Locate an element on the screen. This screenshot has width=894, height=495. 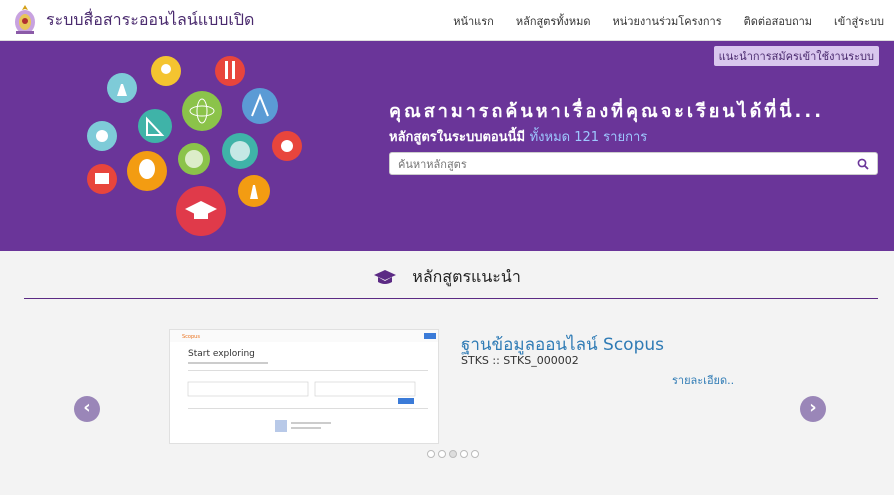
nav-all-courses: หลักสูตรทั้งหมด is located at coordinates (553, 21).